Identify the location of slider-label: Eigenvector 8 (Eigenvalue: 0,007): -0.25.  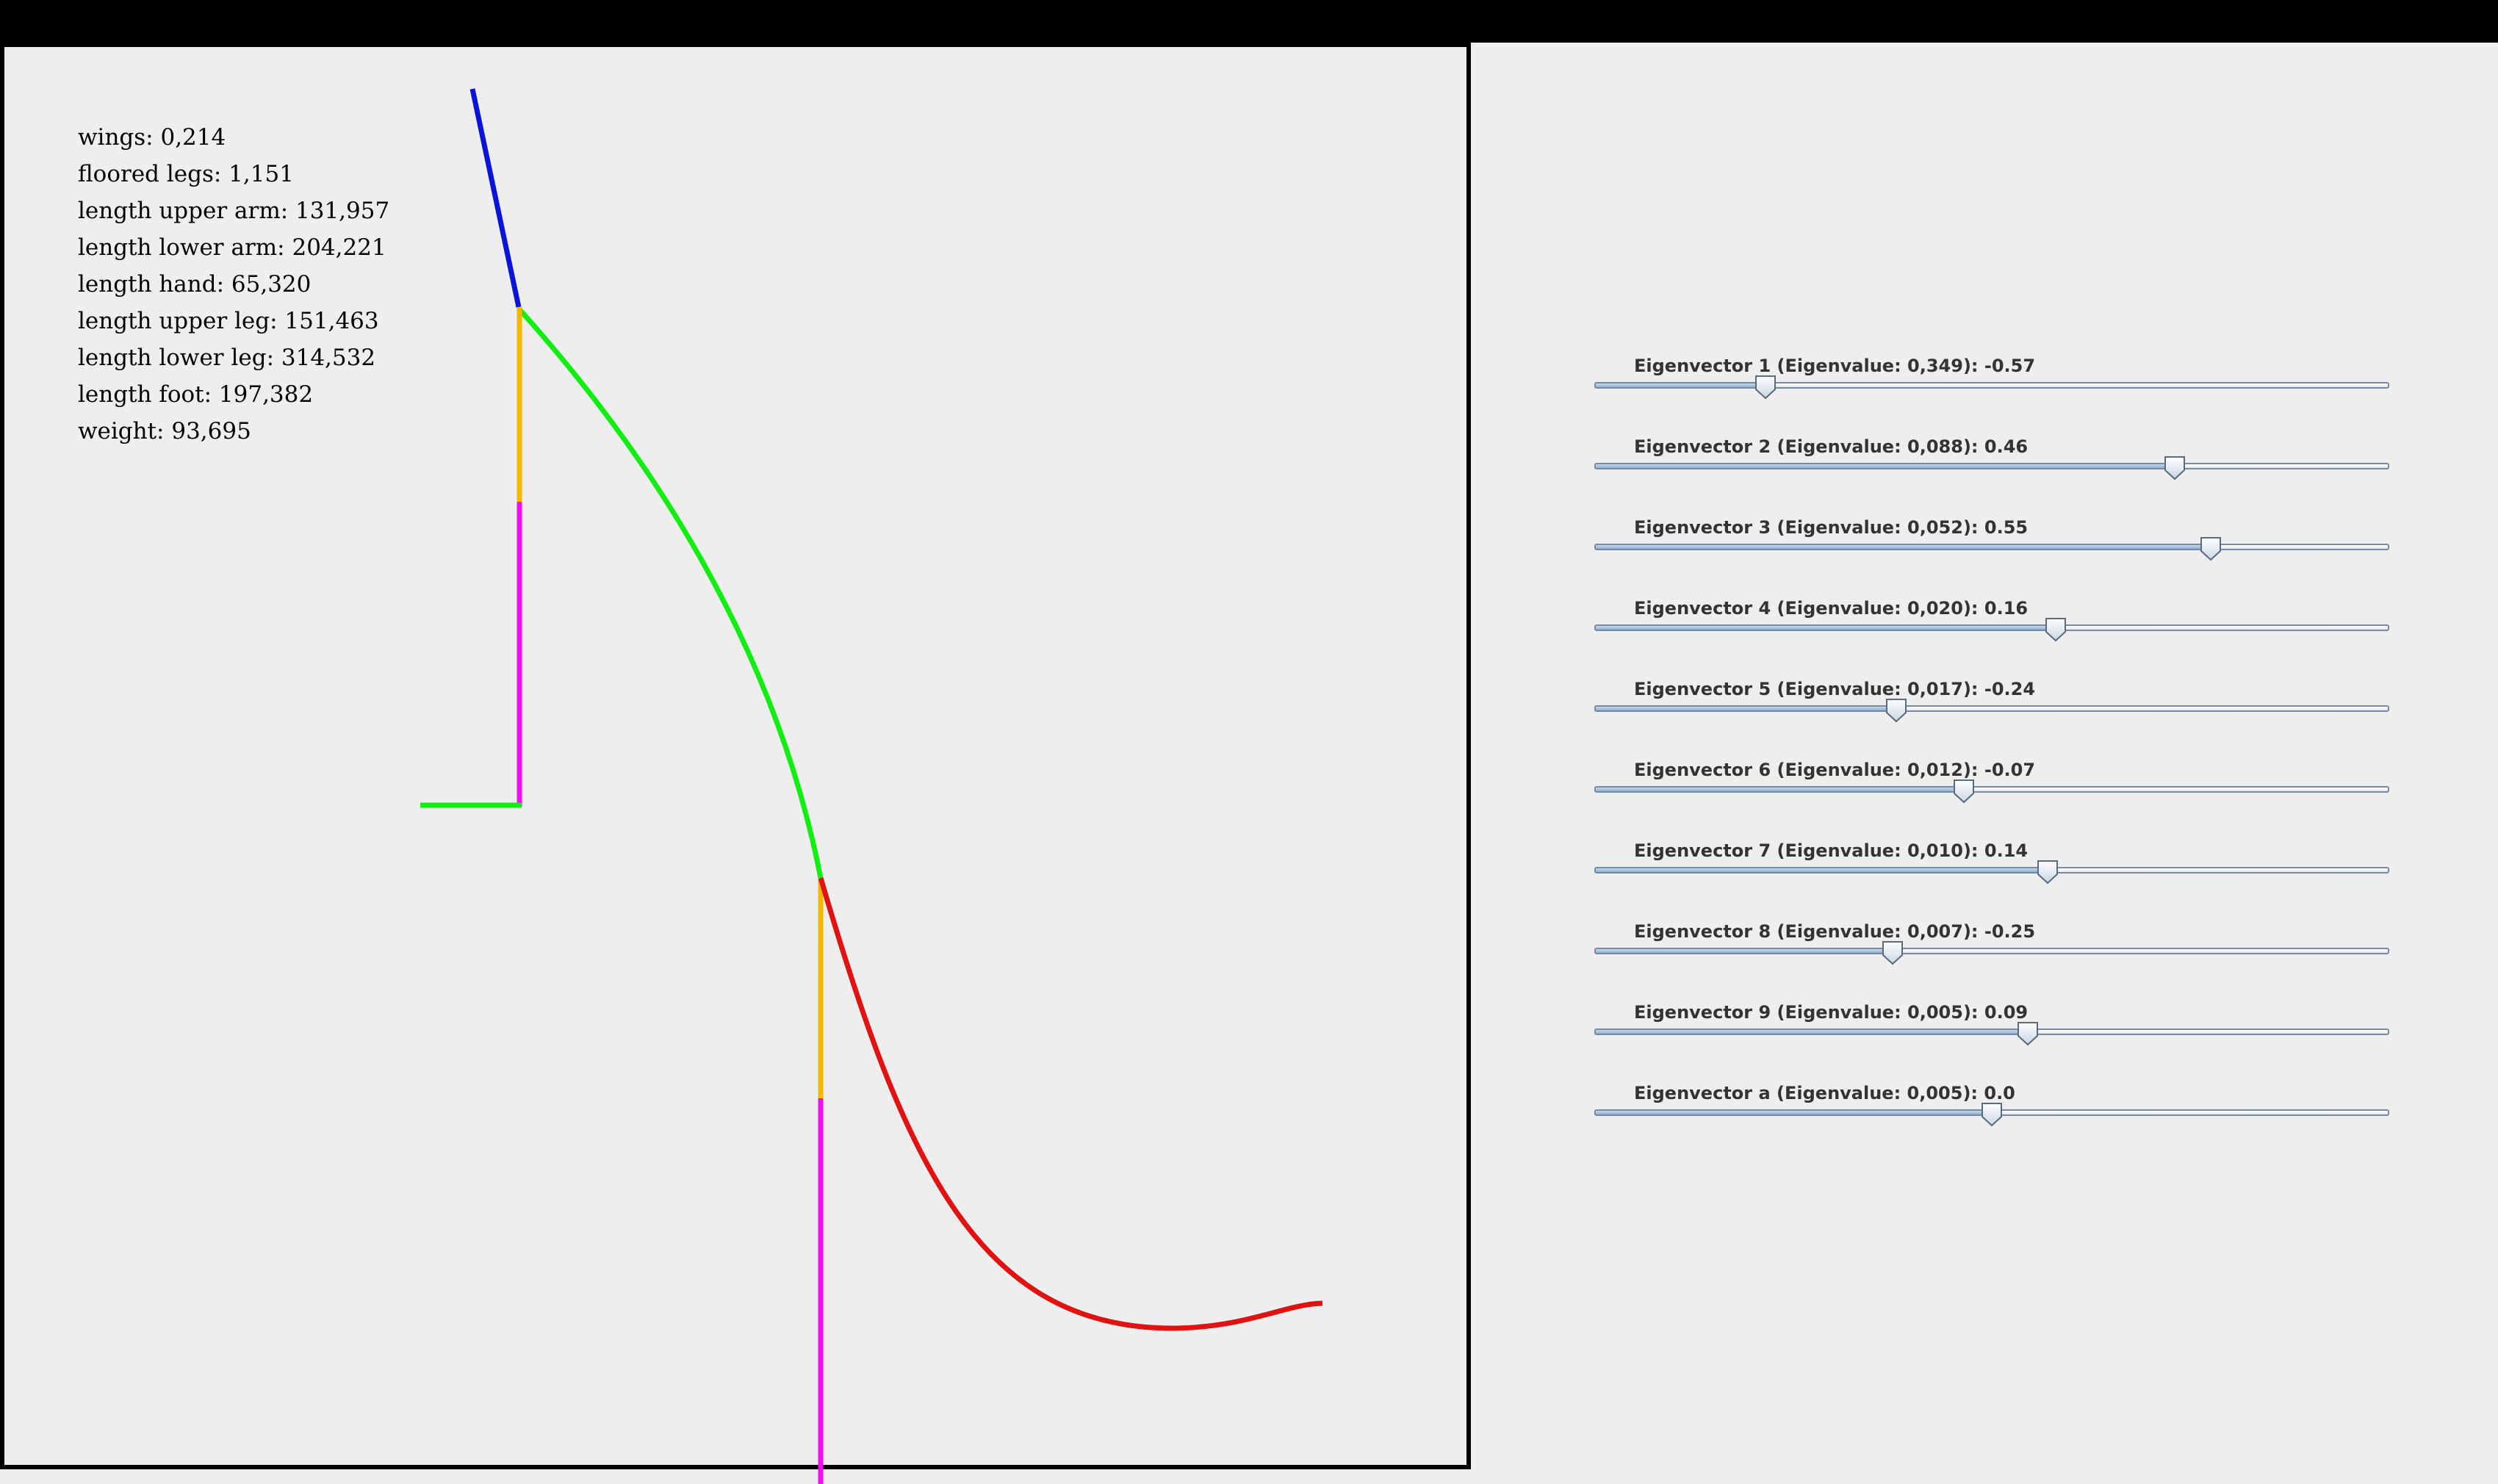
(1835, 931).